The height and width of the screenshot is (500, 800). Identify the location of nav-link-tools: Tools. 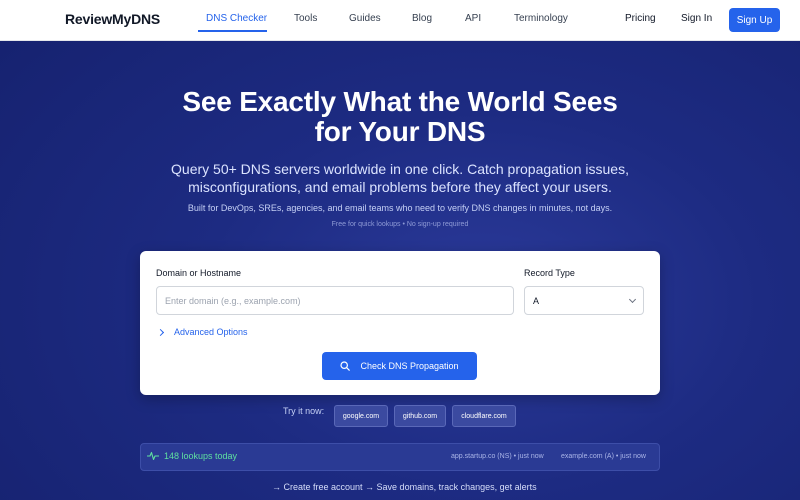
(305, 18).